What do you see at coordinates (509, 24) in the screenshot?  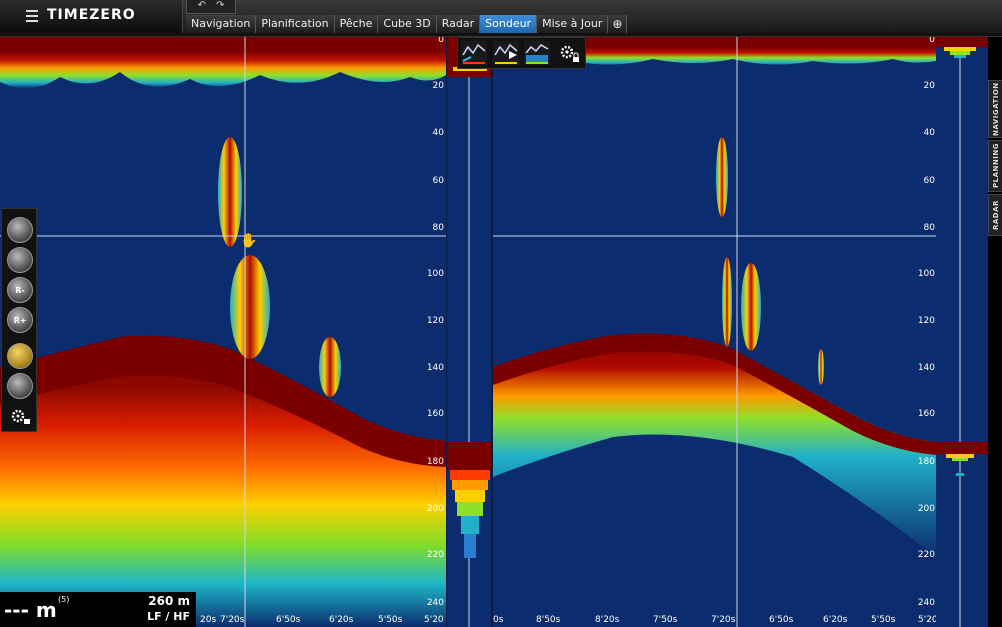 I see `tab-sondeur: Sondeur` at bounding box center [509, 24].